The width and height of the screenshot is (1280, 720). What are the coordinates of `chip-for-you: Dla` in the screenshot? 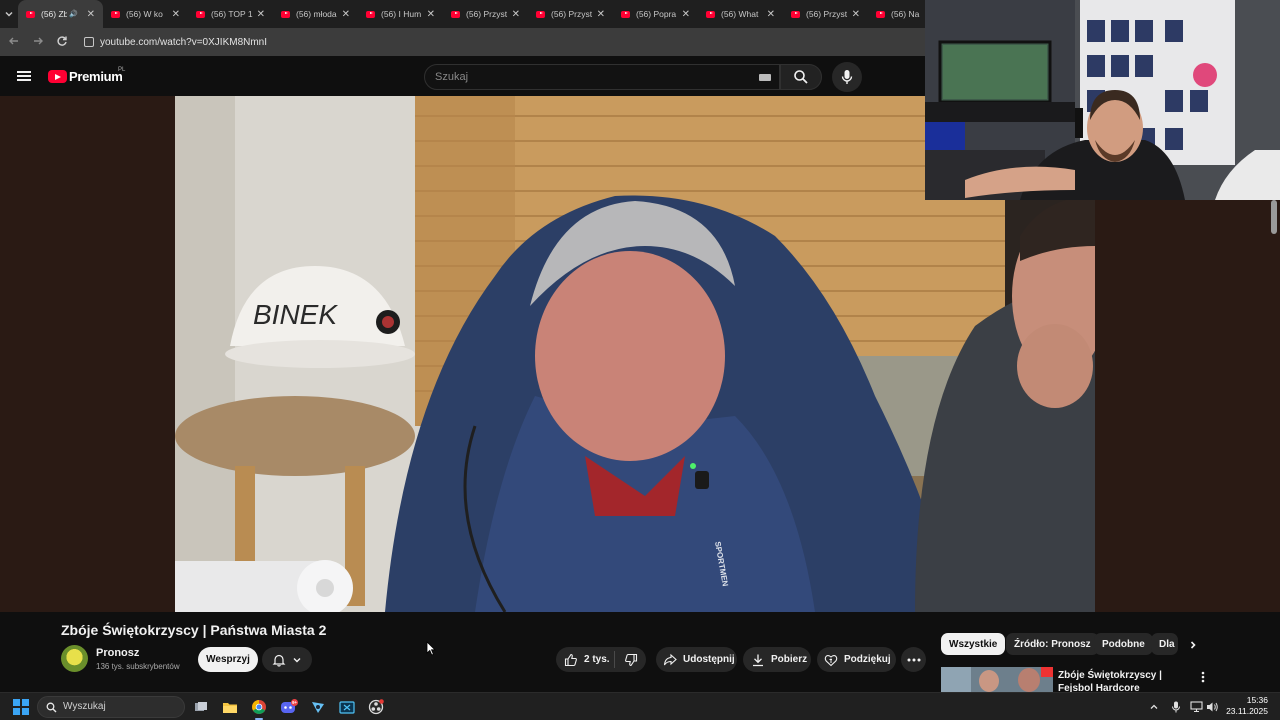 It's located at (1164, 644).